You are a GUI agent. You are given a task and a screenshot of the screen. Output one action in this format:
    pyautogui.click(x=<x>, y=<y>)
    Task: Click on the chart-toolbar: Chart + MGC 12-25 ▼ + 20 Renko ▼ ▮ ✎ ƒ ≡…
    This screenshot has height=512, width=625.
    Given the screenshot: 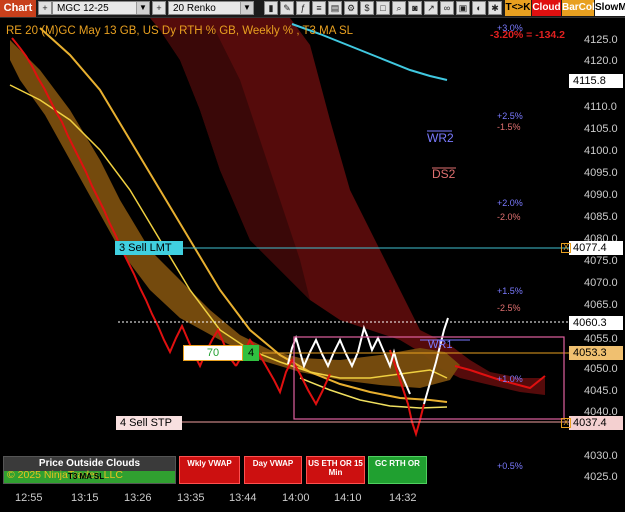 What is the action you would take?
    pyautogui.click(x=312, y=9)
    